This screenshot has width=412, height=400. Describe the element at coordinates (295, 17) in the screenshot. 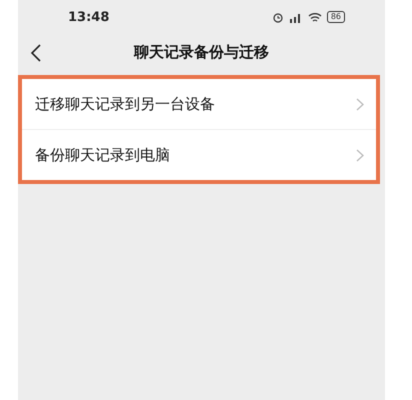

I see `signal-icon` at that location.